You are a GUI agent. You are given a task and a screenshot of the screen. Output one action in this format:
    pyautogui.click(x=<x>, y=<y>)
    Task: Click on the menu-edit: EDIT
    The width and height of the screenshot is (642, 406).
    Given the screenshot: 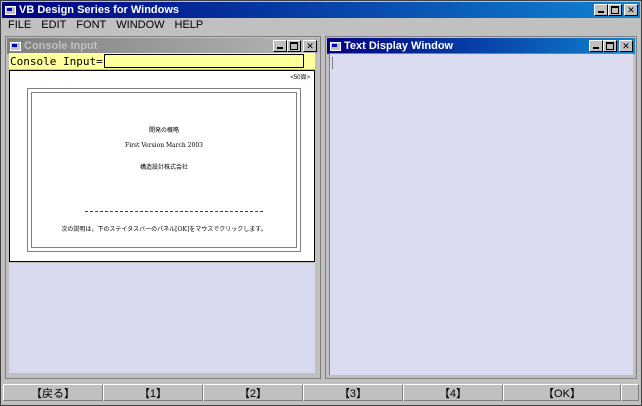 What is the action you would take?
    pyautogui.click(x=53, y=25)
    